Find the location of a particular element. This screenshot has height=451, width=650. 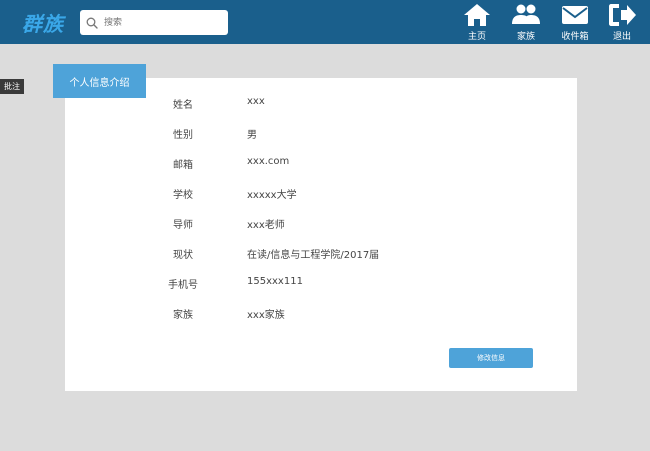

field-row-phone: 手机号 155xxx111 is located at coordinates (321, 284).